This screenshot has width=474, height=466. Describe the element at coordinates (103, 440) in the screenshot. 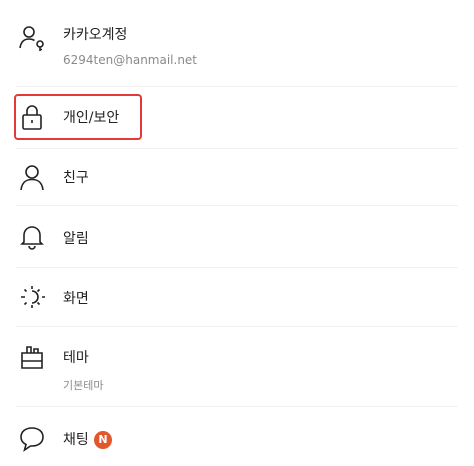

I see `new-badge: N` at that location.